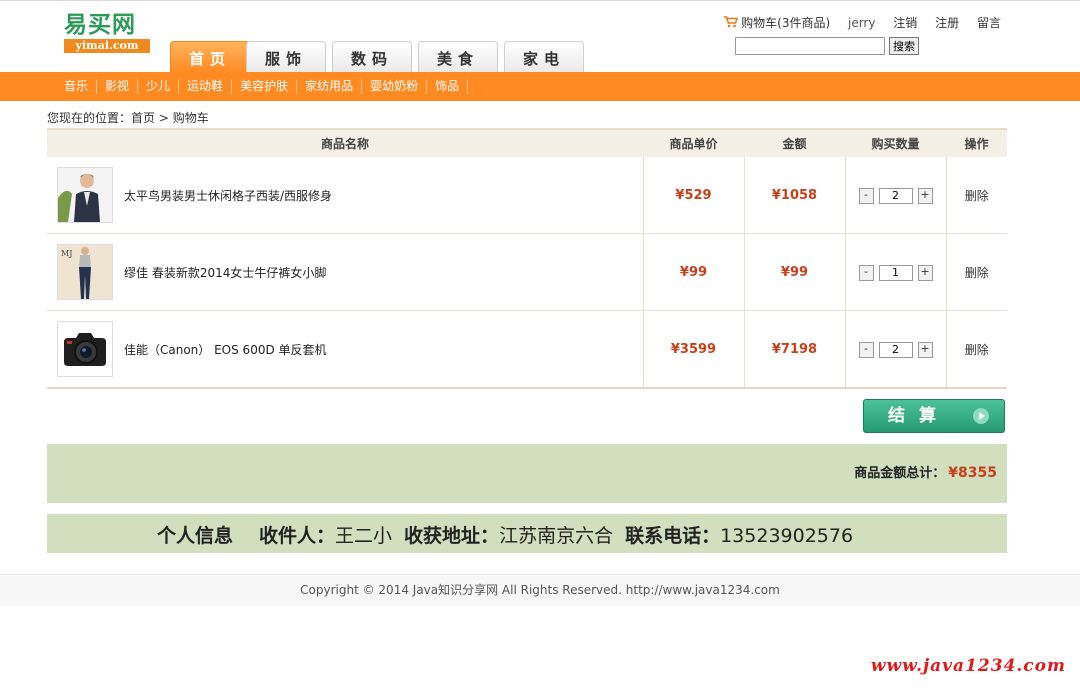  What do you see at coordinates (895, 142) in the screenshot?
I see `column-header-quantity: 购买数量` at bounding box center [895, 142].